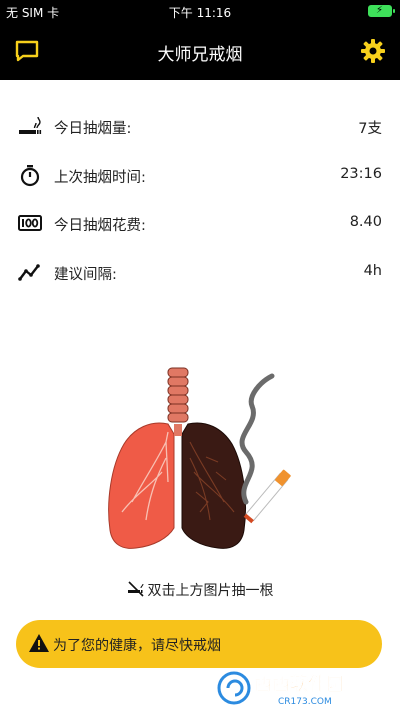 This screenshot has height=711, width=400. What do you see at coordinates (178, 395) in the screenshot?
I see `trachea` at bounding box center [178, 395].